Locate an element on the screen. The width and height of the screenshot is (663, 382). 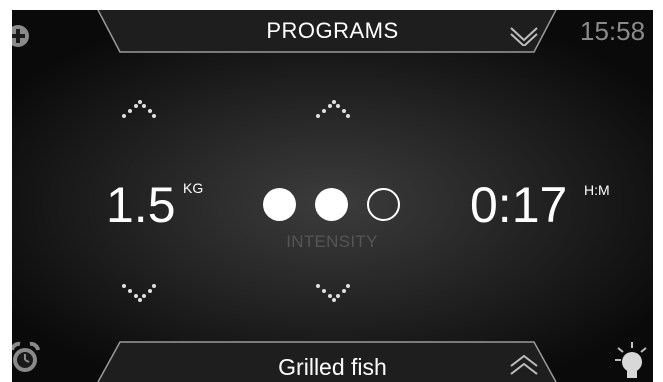
intensity-label: INTENSITY is located at coordinates (332, 241).